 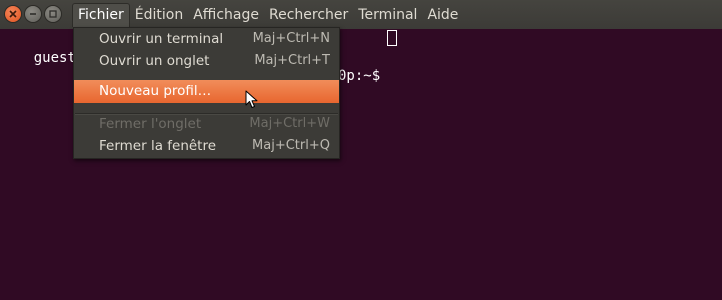 What do you see at coordinates (101, 15) in the screenshot?
I see `menu-fichier: Fichier` at bounding box center [101, 15].